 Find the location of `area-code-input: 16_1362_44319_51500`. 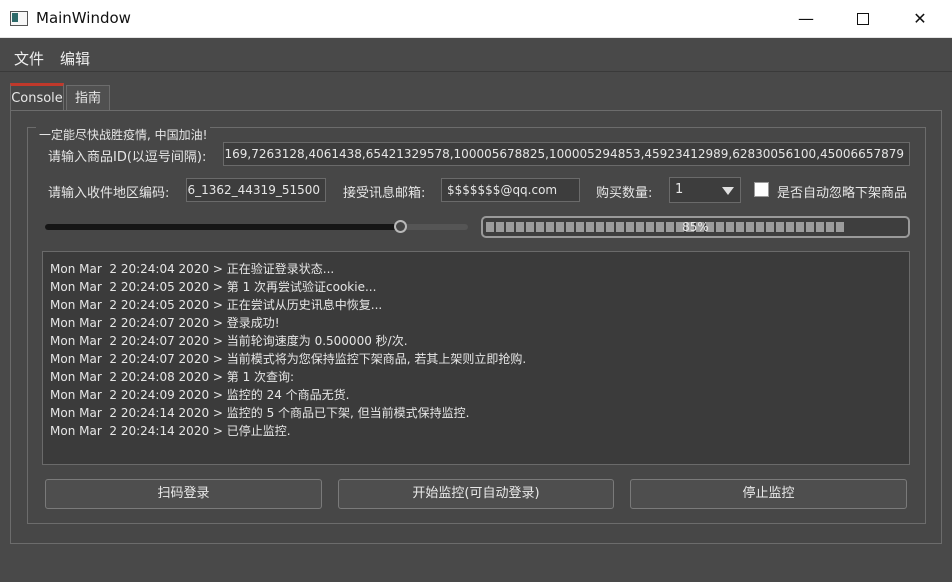

area-code-input: 16_1362_44319_51500 is located at coordinates (256, 190).